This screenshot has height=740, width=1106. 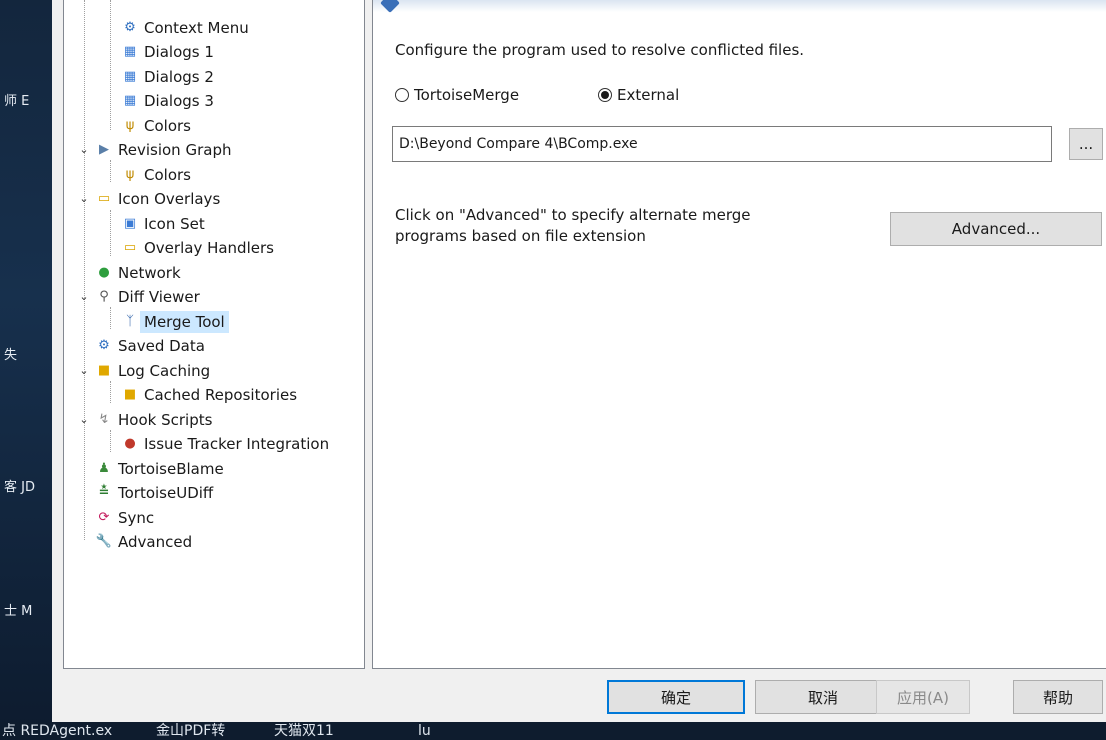 What do you see at coordinates (739, 6) in the screenshot?
I see `panel-header` at bounding box center [739, 6].